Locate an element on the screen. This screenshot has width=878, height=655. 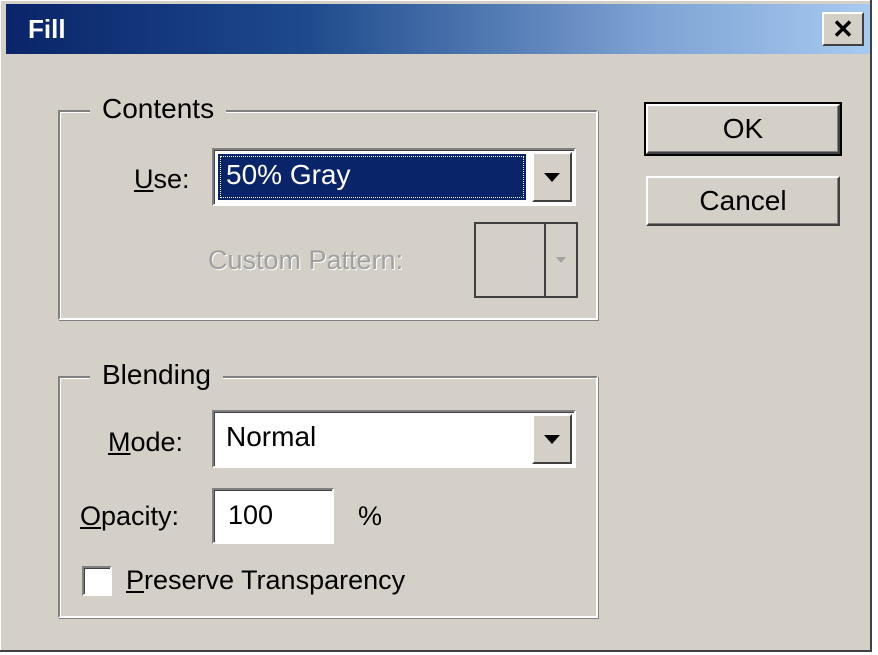
use-select: 50% Gray is located at coordinates (394, 177).